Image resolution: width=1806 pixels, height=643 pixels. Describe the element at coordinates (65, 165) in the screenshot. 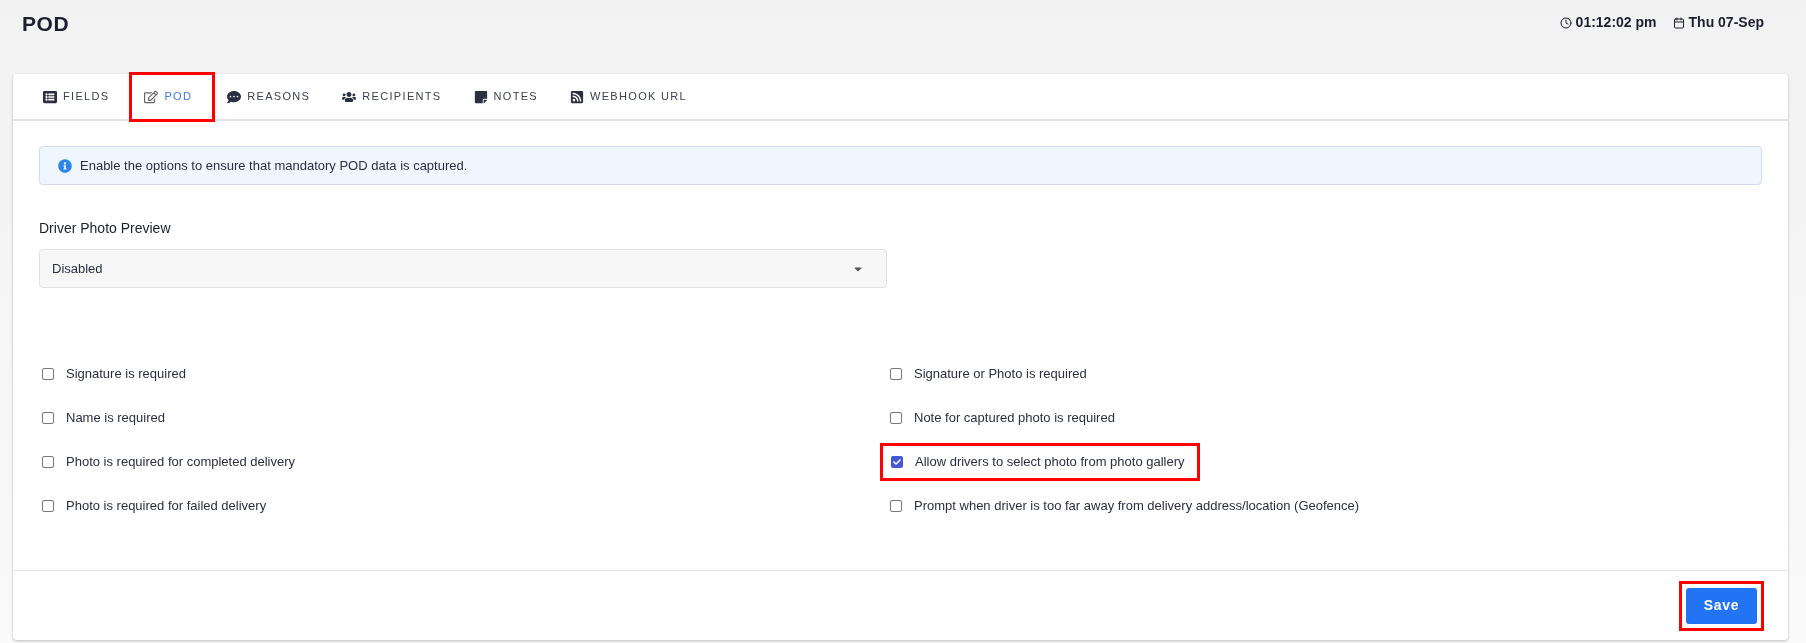

I see `info-icon` at that location.